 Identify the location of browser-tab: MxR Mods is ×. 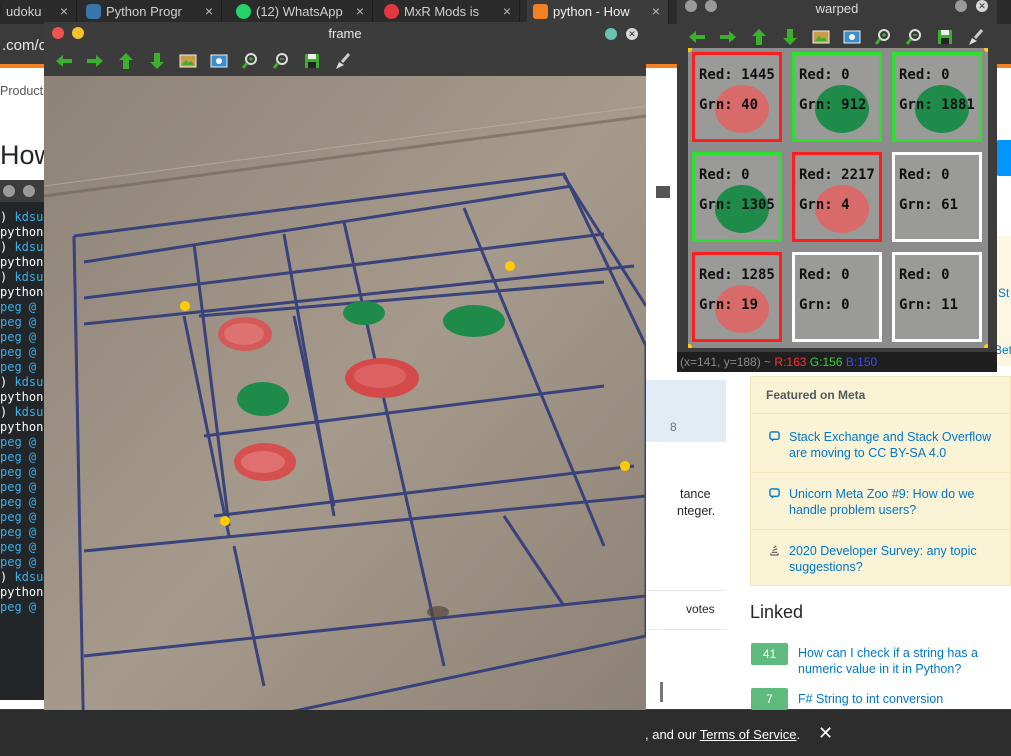
(449, 12).